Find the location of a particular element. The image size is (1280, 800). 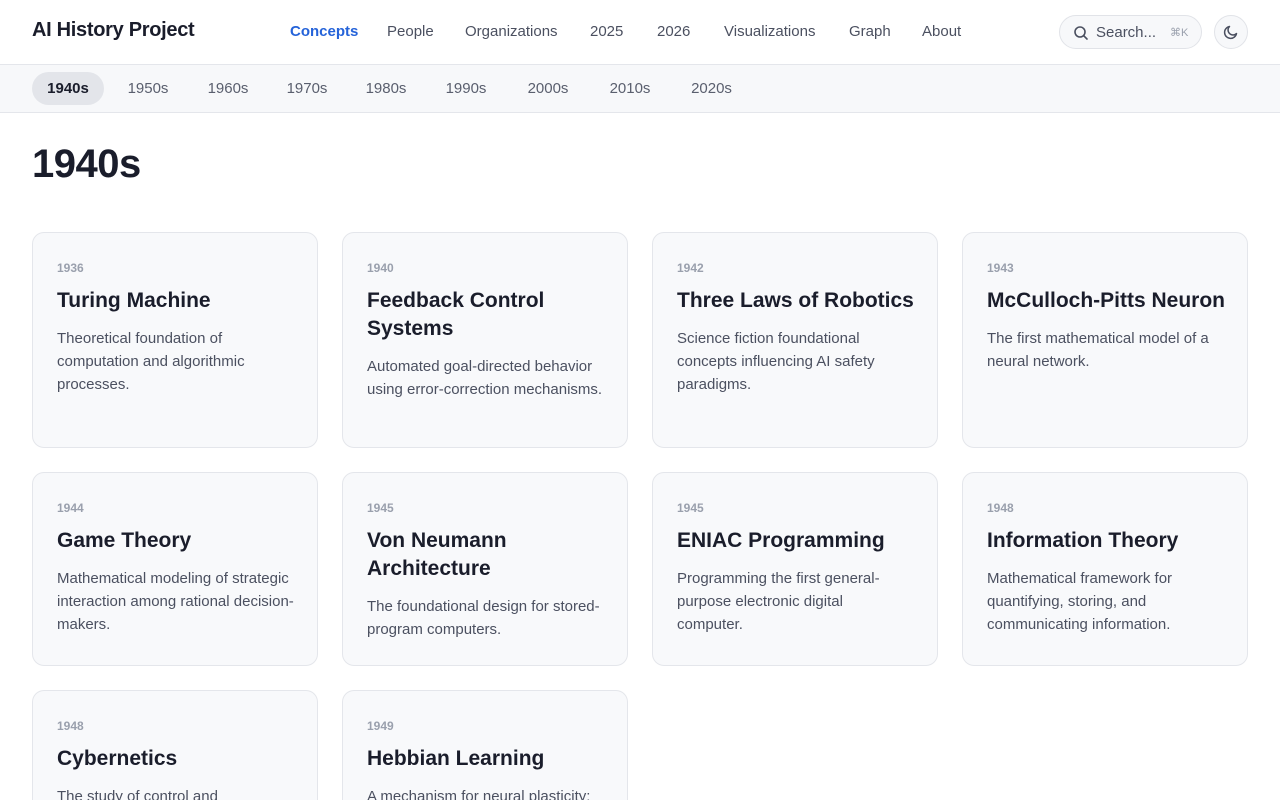

decade-2000s: 2000s is located at coordinates (548, 88).